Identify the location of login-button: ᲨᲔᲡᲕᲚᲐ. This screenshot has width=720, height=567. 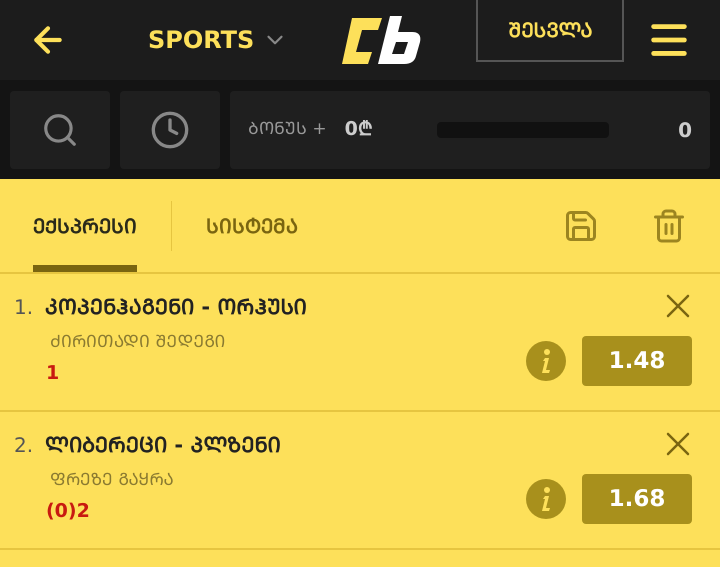
(550, 31).